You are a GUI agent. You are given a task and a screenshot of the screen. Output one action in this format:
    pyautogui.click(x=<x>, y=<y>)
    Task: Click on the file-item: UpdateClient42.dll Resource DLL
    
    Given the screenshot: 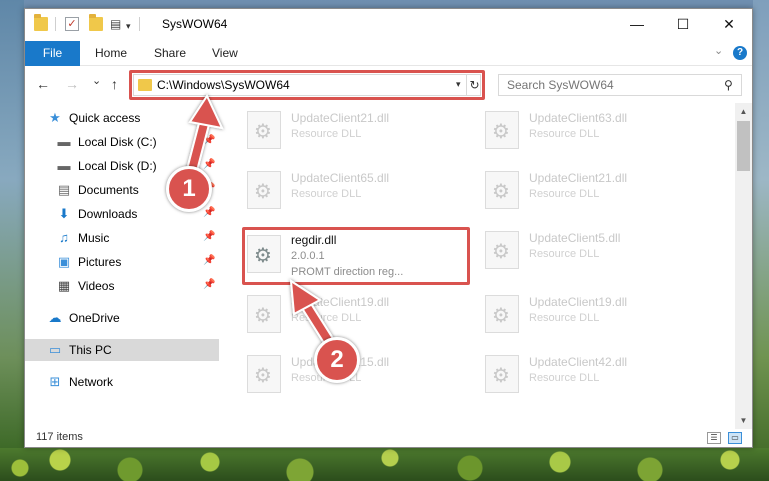 What is the action you would take?
    pyautogui.click(x=592, y=375)
    